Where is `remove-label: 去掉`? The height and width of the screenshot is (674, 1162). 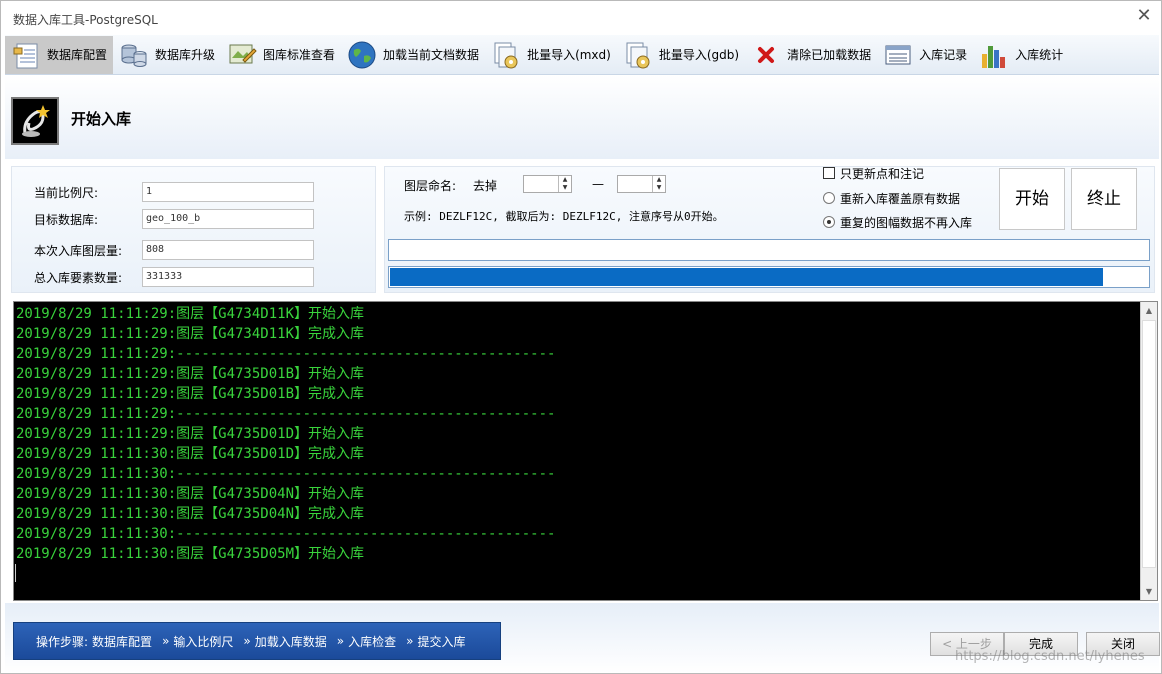 remove-label: 去掉 is located at coordinates (485, 186).